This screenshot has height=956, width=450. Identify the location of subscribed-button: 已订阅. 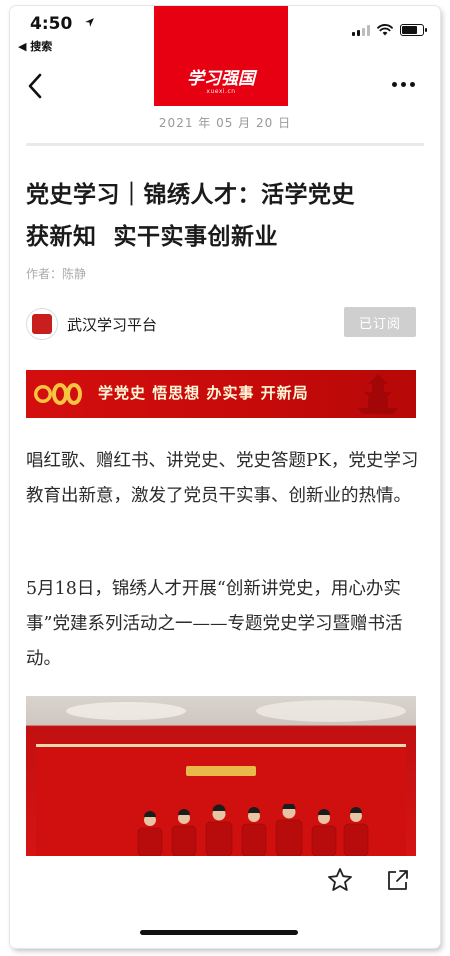
(380, 322).